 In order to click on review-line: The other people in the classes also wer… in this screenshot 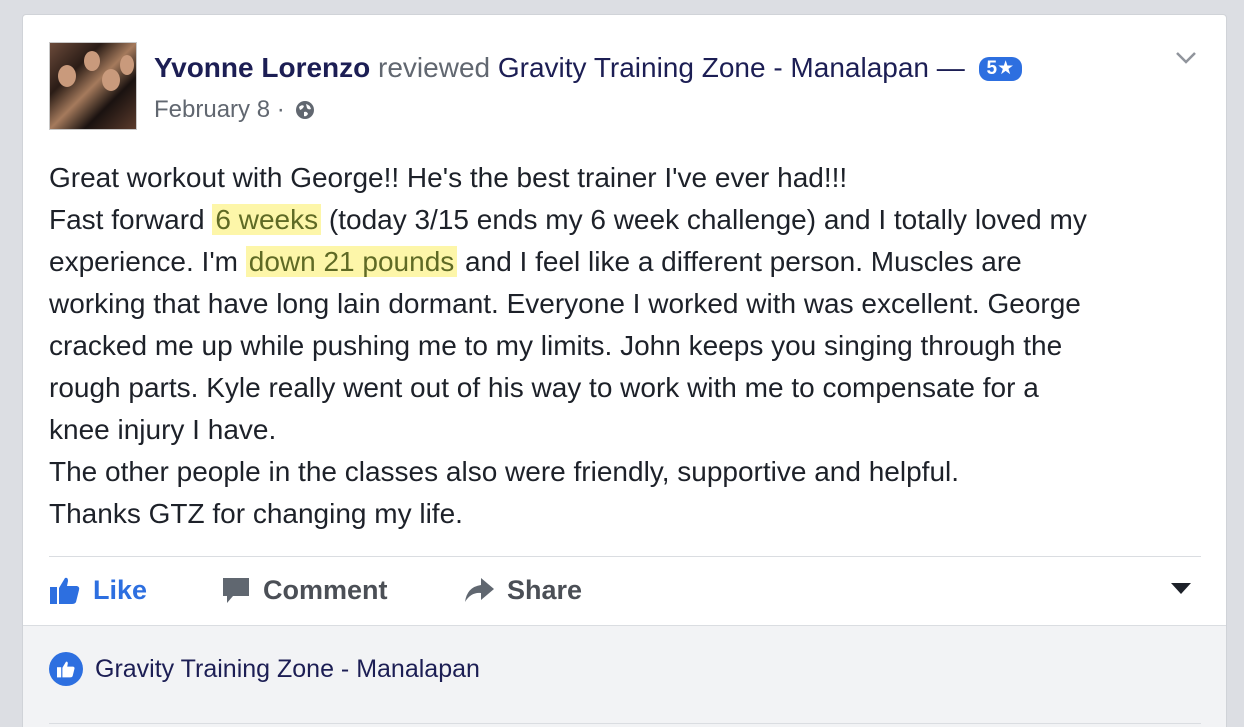, I will do `click(504, 471)`.